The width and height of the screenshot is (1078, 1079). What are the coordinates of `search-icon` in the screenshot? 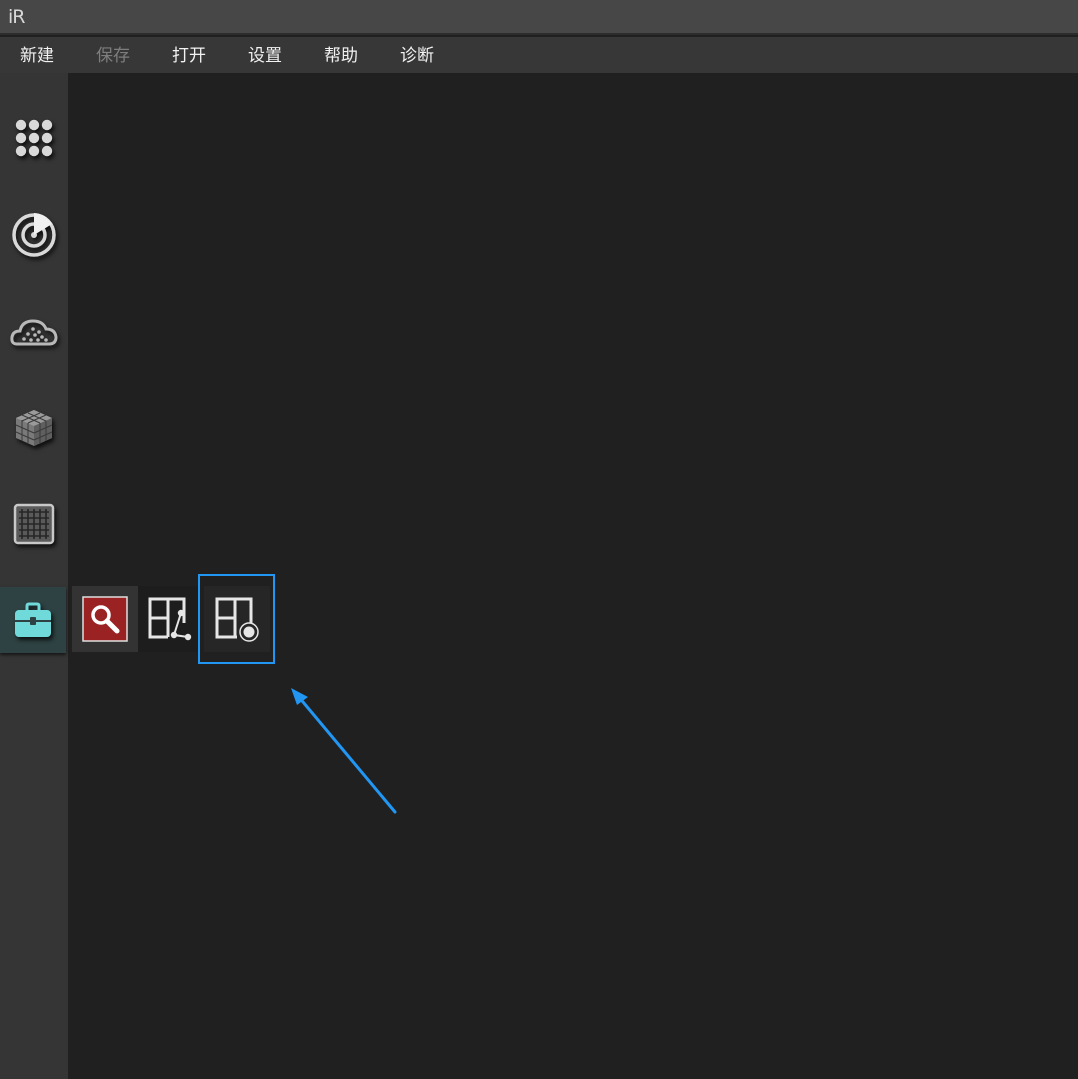 It's located at (105, 619).